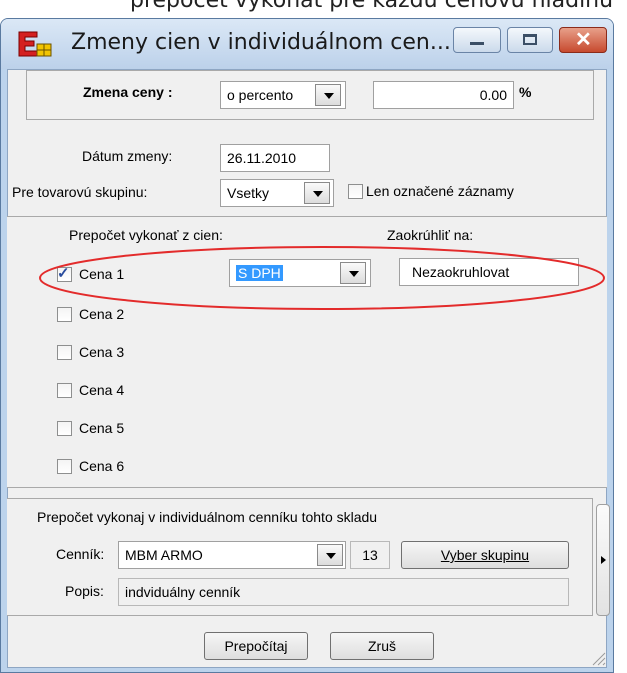 The width and height of the screenshot is (627, 673). I want to click on price-5-checkbox, so click(64, 428).